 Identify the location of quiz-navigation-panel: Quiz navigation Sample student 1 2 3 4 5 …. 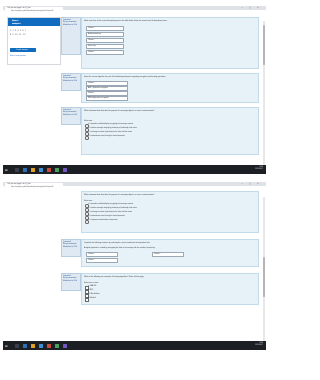
(34, 41).